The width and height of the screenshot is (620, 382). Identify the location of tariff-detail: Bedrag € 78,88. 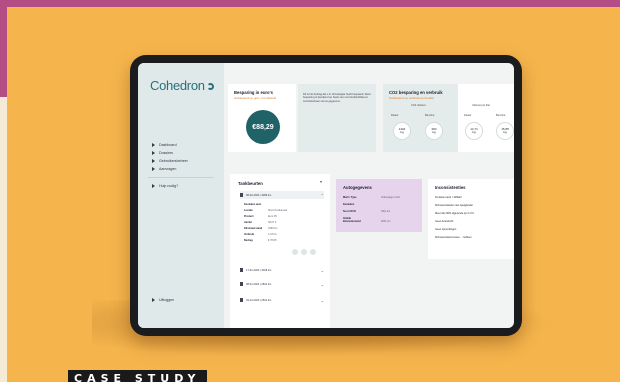
(260, 240).